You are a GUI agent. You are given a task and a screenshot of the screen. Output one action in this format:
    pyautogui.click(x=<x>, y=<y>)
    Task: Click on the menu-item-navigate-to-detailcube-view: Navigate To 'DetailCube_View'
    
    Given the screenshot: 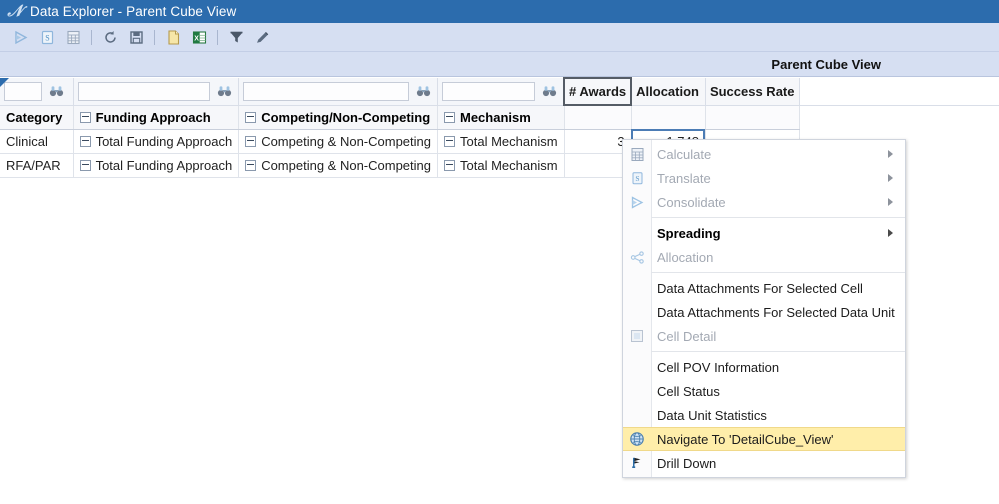 What is the action you would take?
    pyautogui.click(x=764, y=439)
    